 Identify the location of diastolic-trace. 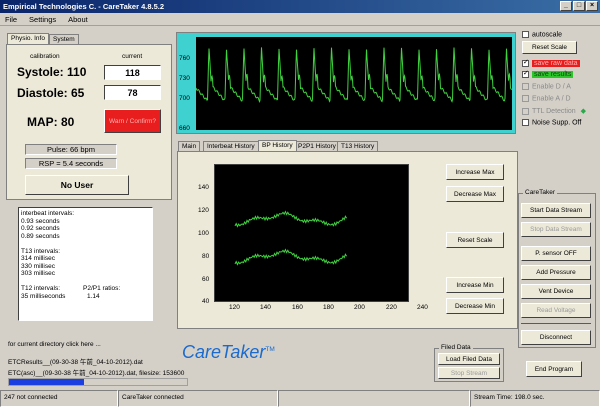
(291, 257).